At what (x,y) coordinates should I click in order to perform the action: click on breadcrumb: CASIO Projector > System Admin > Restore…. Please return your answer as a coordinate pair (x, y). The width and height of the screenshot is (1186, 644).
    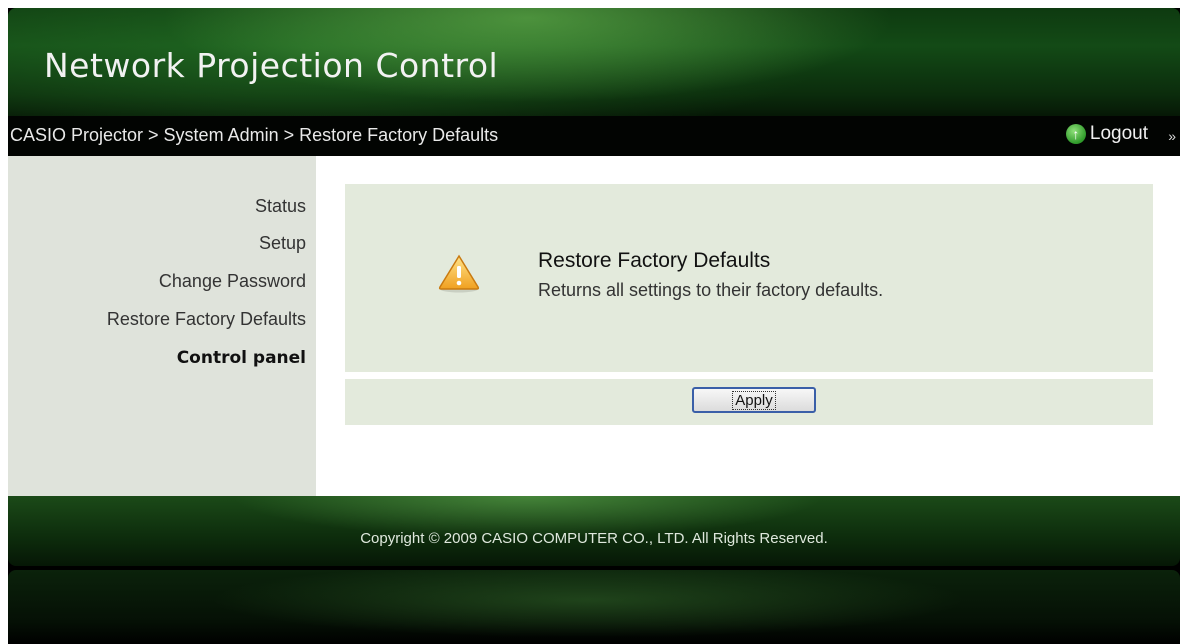
    Looking at the image, I should click on (254, 135).